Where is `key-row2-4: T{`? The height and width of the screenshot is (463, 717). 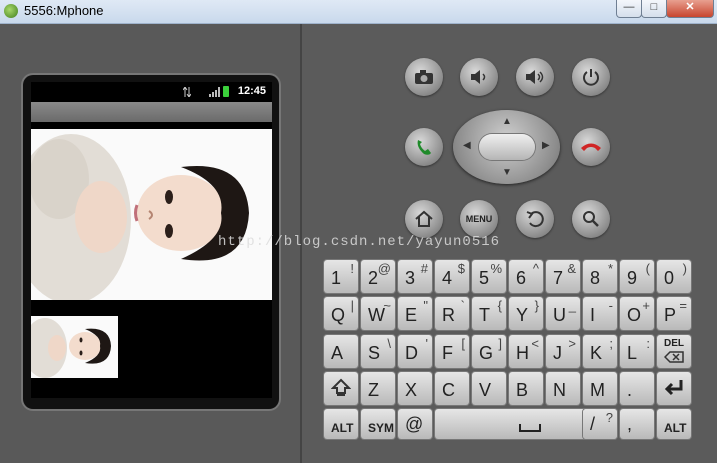 key-row2-4: T{ is located at coordinates (489, 313).